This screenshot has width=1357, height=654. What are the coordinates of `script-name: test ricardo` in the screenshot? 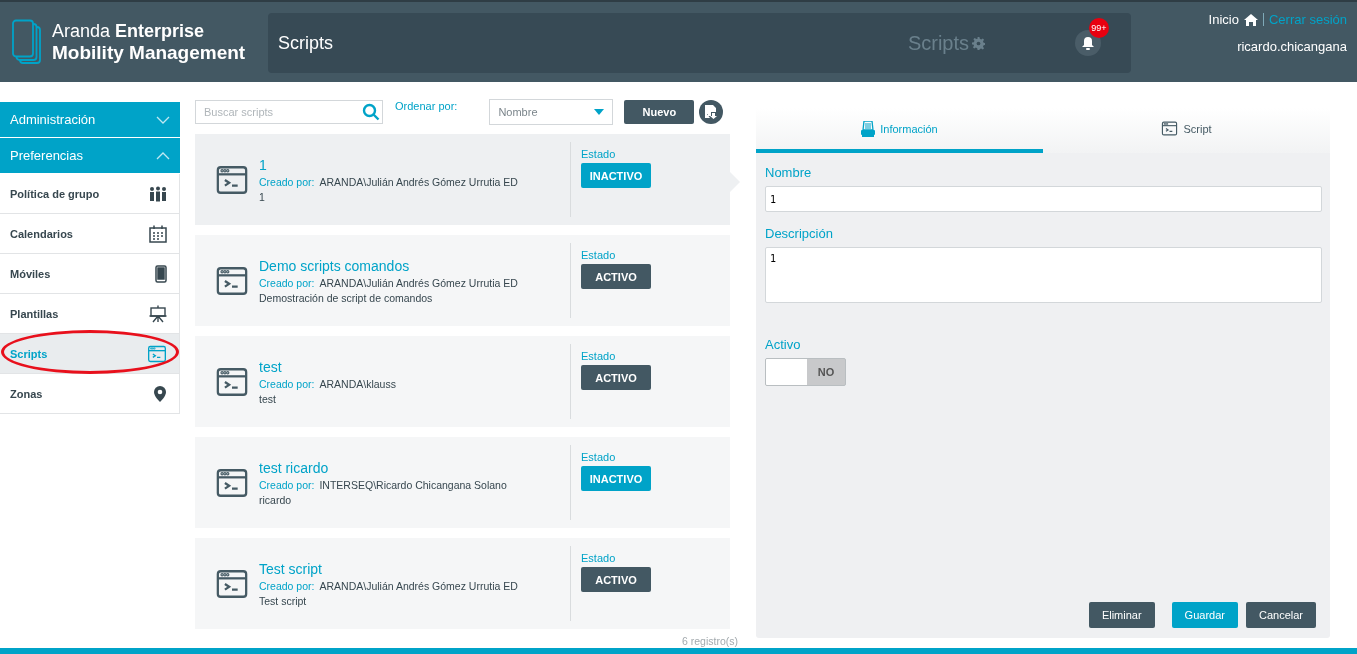 It's located at (294, 467).